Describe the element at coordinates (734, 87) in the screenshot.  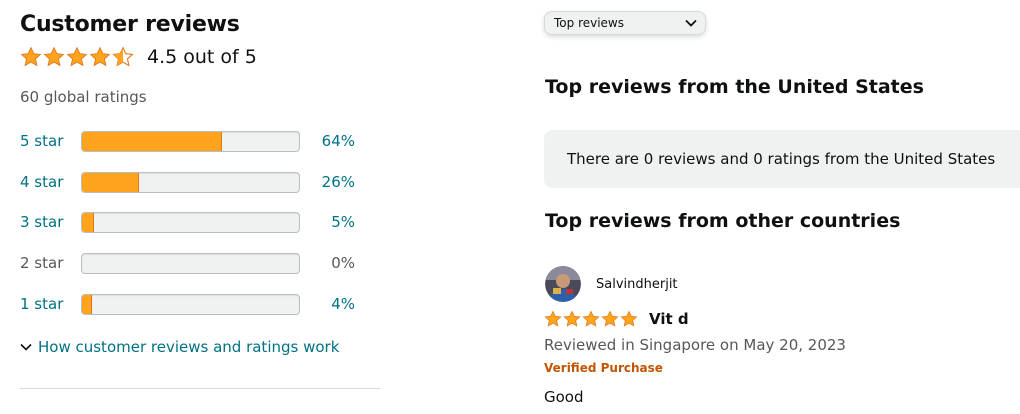
I see `us-reviews-heading: Top reviews from the United States` at that location.